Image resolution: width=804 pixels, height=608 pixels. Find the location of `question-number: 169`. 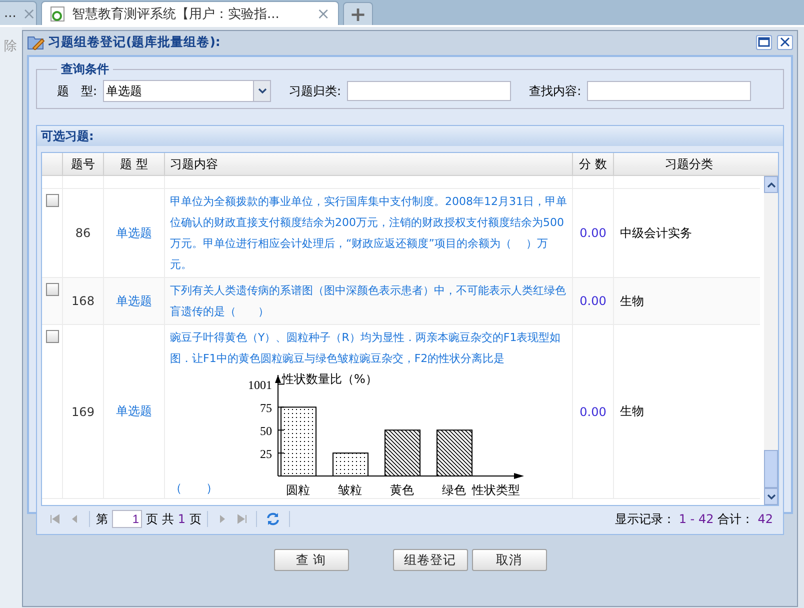

question-number: 169 is located at coordinates (83, 411).